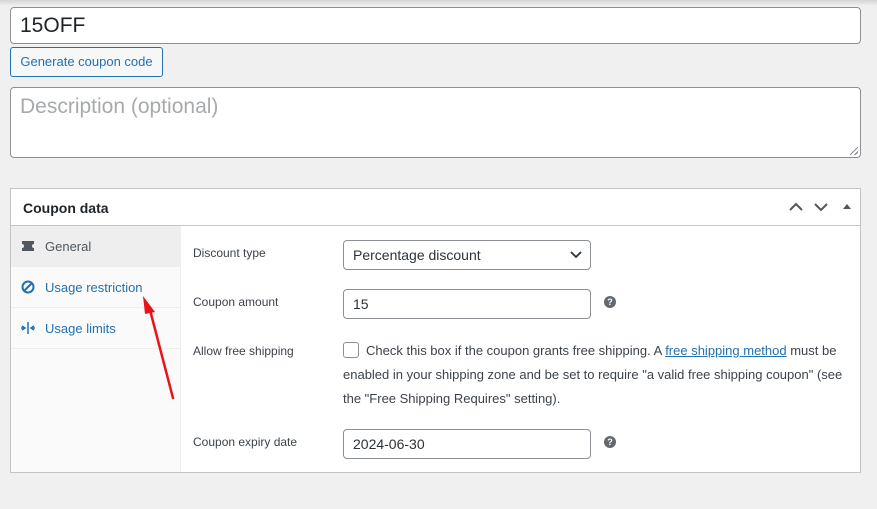 The image size is (877, 509). I want to click on coupon-amount-label: Coupon amount, so click(236, 302).